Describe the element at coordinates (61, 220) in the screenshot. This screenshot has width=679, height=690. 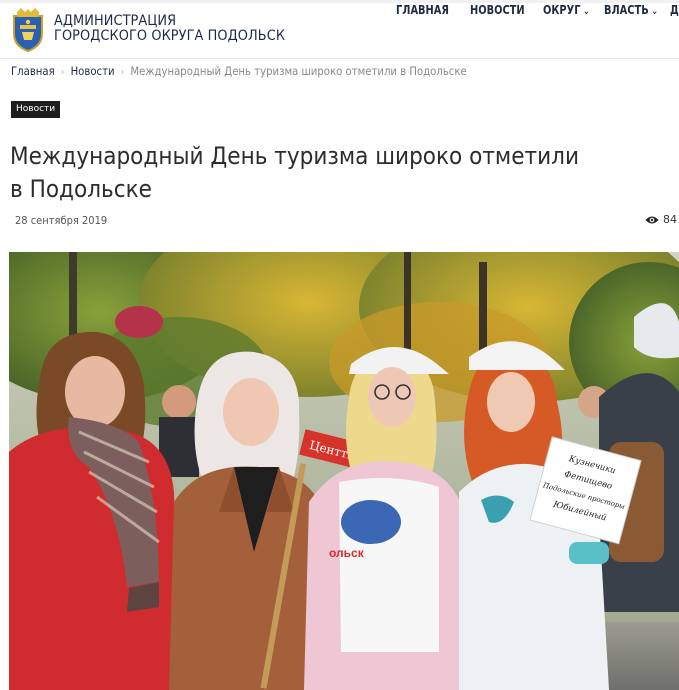
I see `article-date: 28 сентября 2019` at that location.